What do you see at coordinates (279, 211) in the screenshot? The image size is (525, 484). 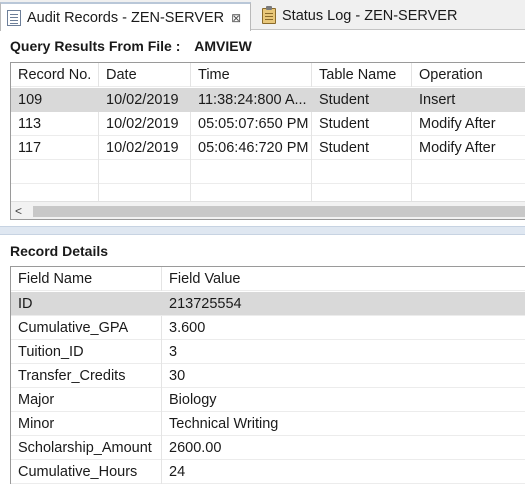 I see `scrollbar-thumb` at bounding box center [279, 211].